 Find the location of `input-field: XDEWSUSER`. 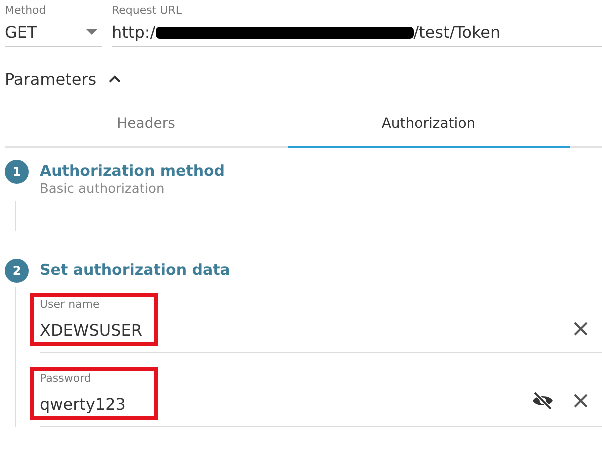

input-field: XDEWSUSER is located at coordinates (94, 330).